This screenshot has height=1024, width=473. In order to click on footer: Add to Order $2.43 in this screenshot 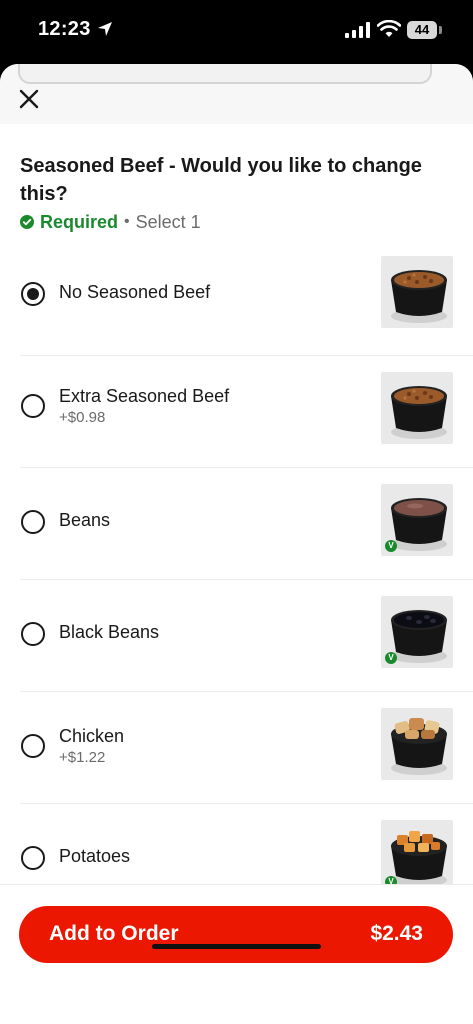, I will do `click(236, 954)`.